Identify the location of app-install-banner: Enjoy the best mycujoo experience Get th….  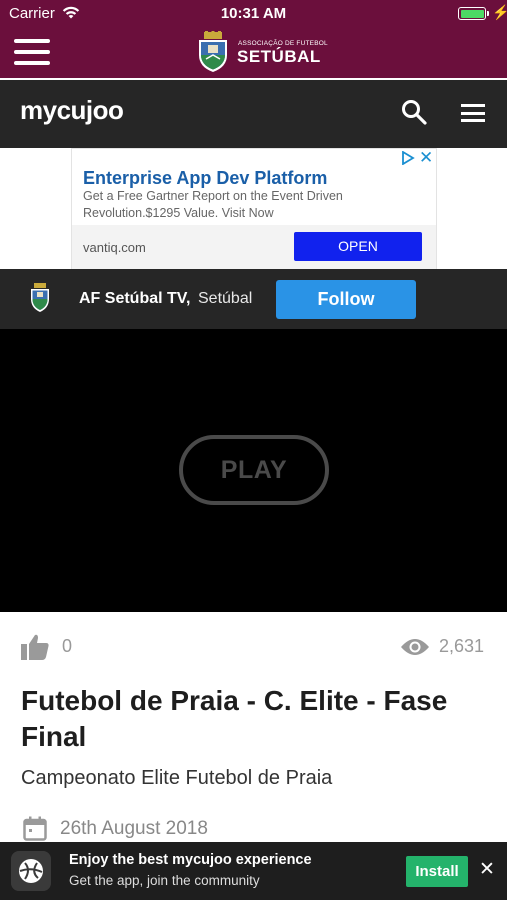
(253, 871).